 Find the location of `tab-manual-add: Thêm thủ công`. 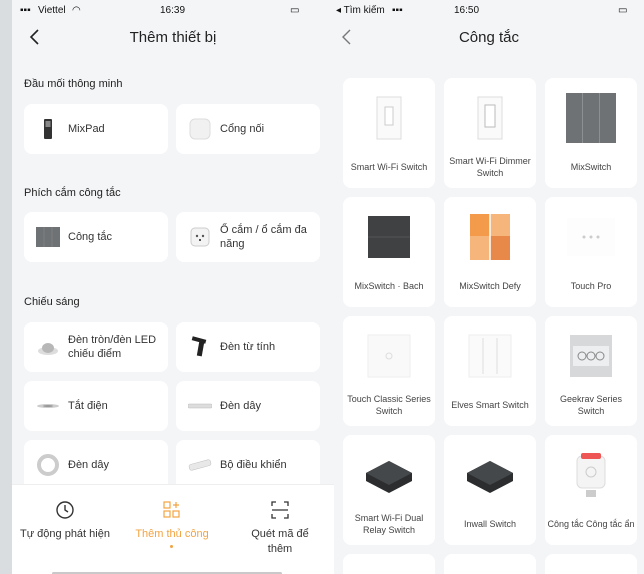

tab-manual-add: Thêm thủ công is located at coordinates (172, 529).